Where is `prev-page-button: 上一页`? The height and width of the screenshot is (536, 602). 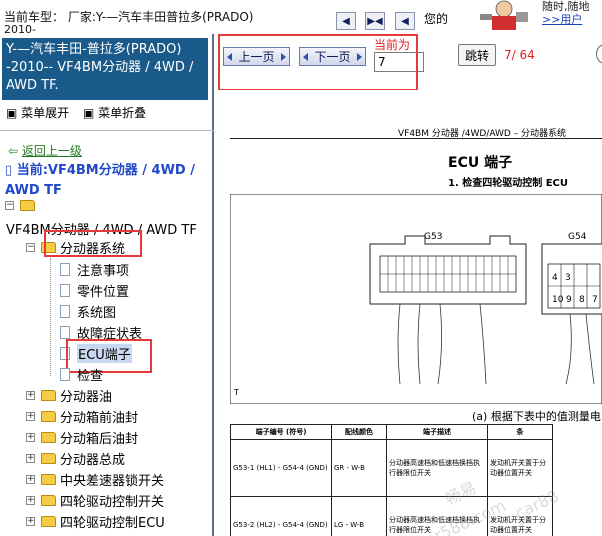
prev-page-button: 上一页 is located at coordinates (256, 56).